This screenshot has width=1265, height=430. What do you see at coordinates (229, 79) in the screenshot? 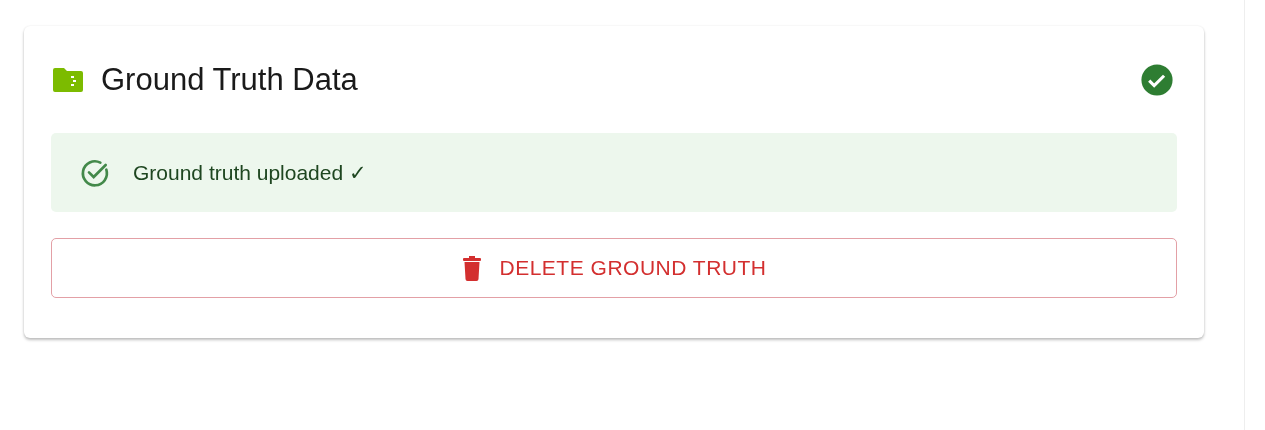
I see `card-title: Ground Truth Data` at bounding box center [229, 79].